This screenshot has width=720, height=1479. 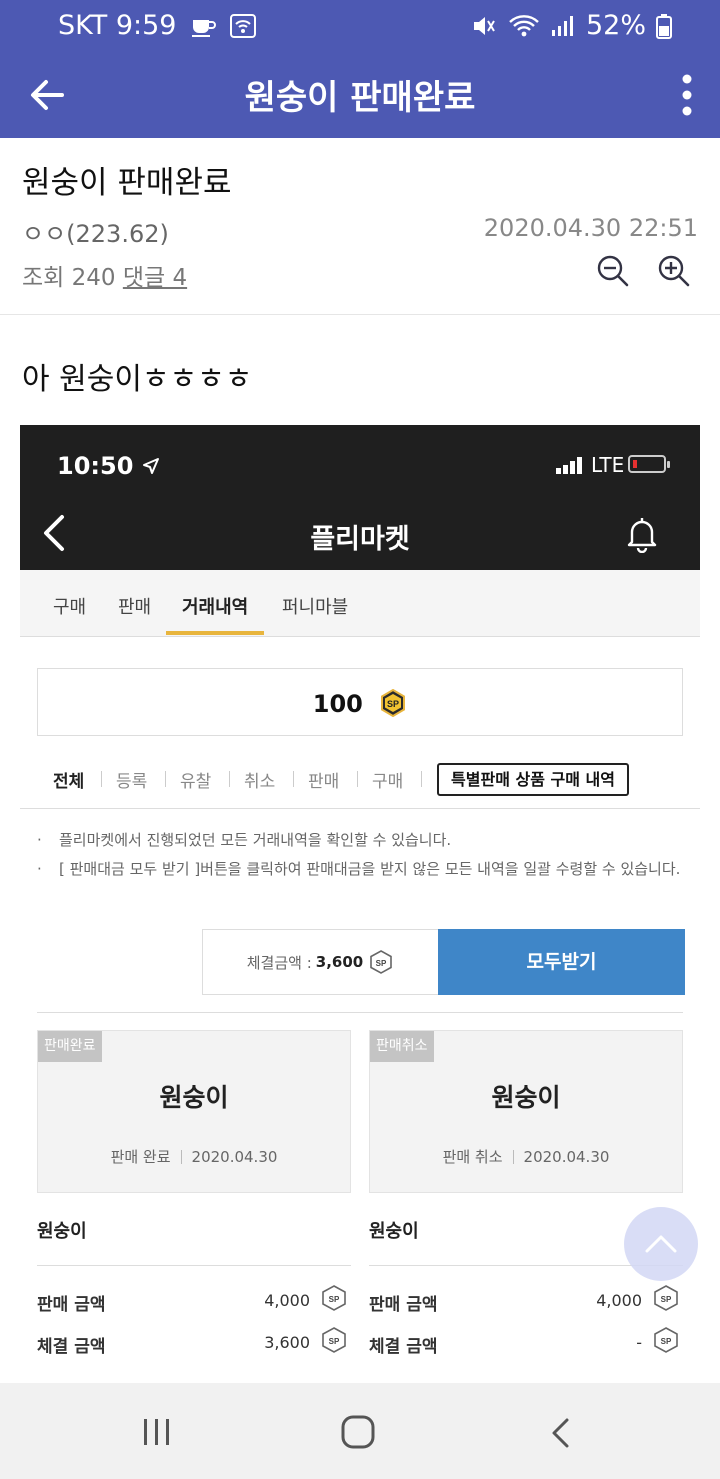 I want to click on nav-back-icon, so click(x=560, y=1433).